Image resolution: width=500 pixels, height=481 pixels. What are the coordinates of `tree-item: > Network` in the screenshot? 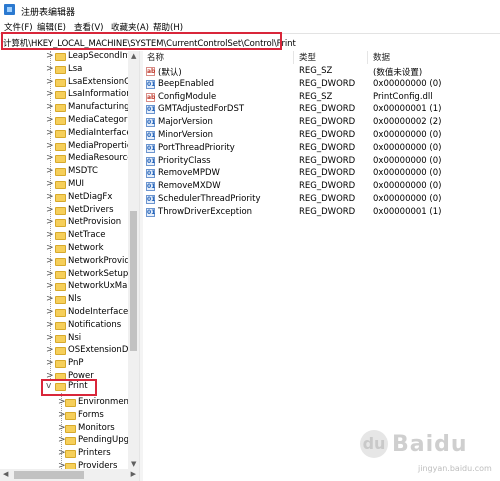 It's located at (70, 249).